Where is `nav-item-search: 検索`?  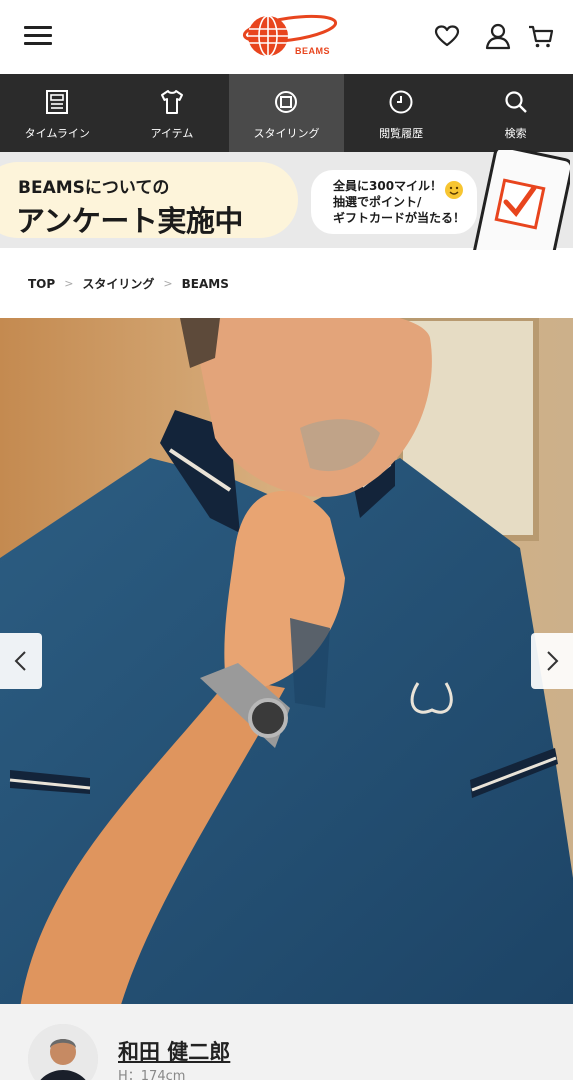 nav-item-search: 検索 is located at coordinates (515, 113).